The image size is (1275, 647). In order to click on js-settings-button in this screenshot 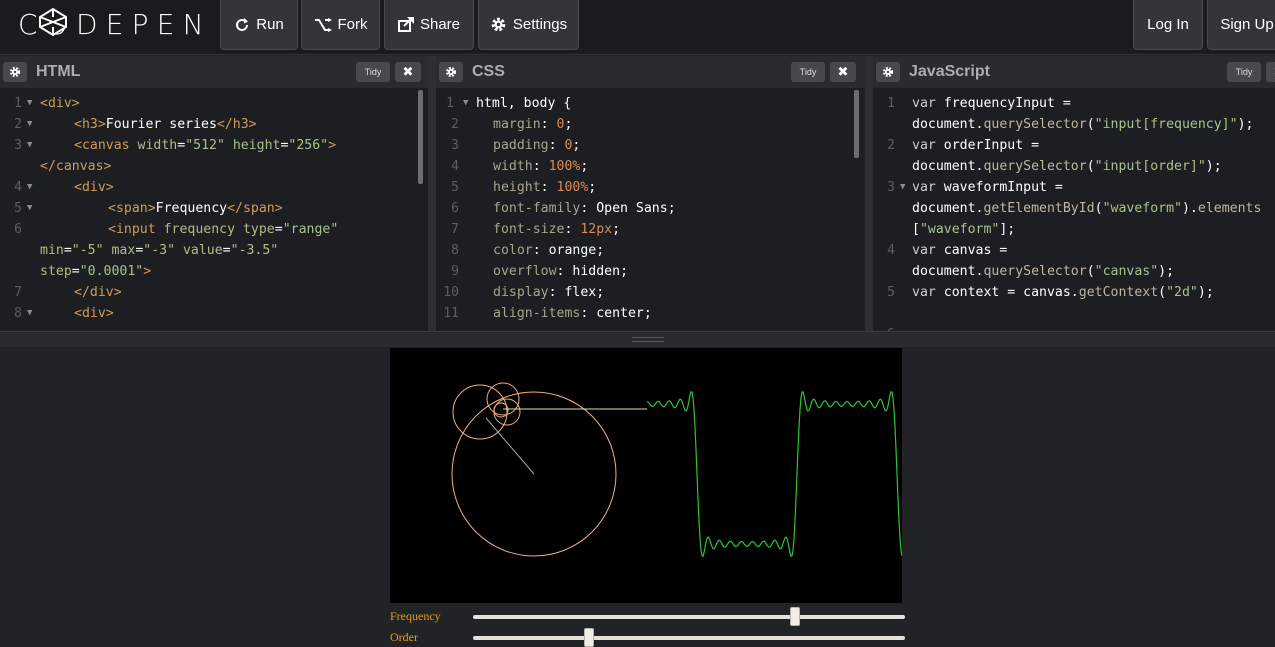, I will do `click(888, 72)`.